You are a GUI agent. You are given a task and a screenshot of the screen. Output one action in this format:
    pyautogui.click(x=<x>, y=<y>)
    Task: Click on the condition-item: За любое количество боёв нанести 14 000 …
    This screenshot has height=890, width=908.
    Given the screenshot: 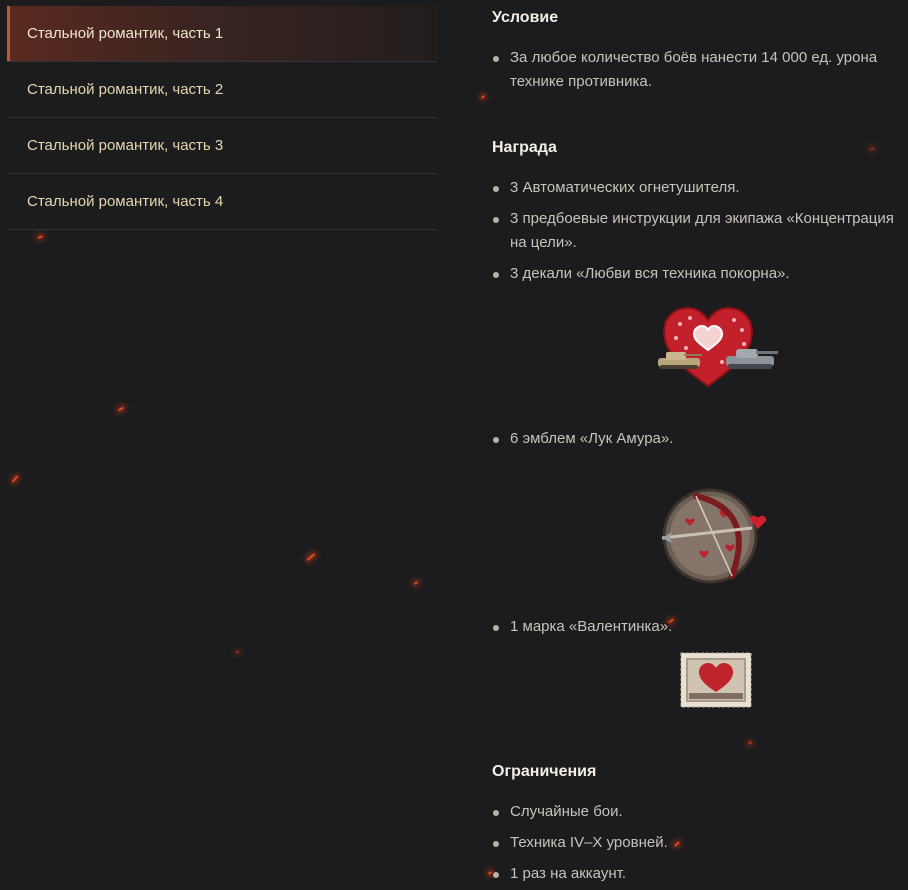 What is the action you would take?
    pyautogui.click(x=699, y=70)
    